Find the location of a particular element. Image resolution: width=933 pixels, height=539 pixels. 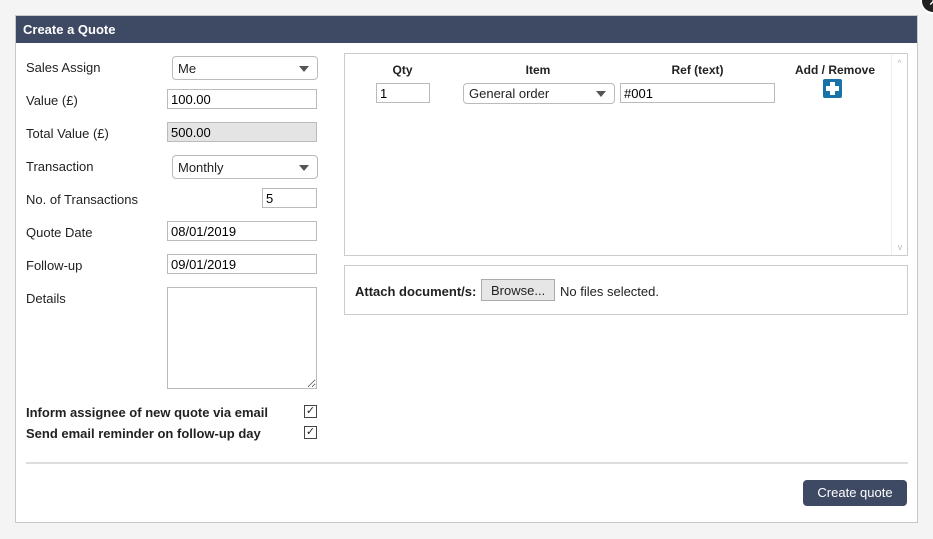

transaction-select: Monthly is located at coordinates (245, 167).